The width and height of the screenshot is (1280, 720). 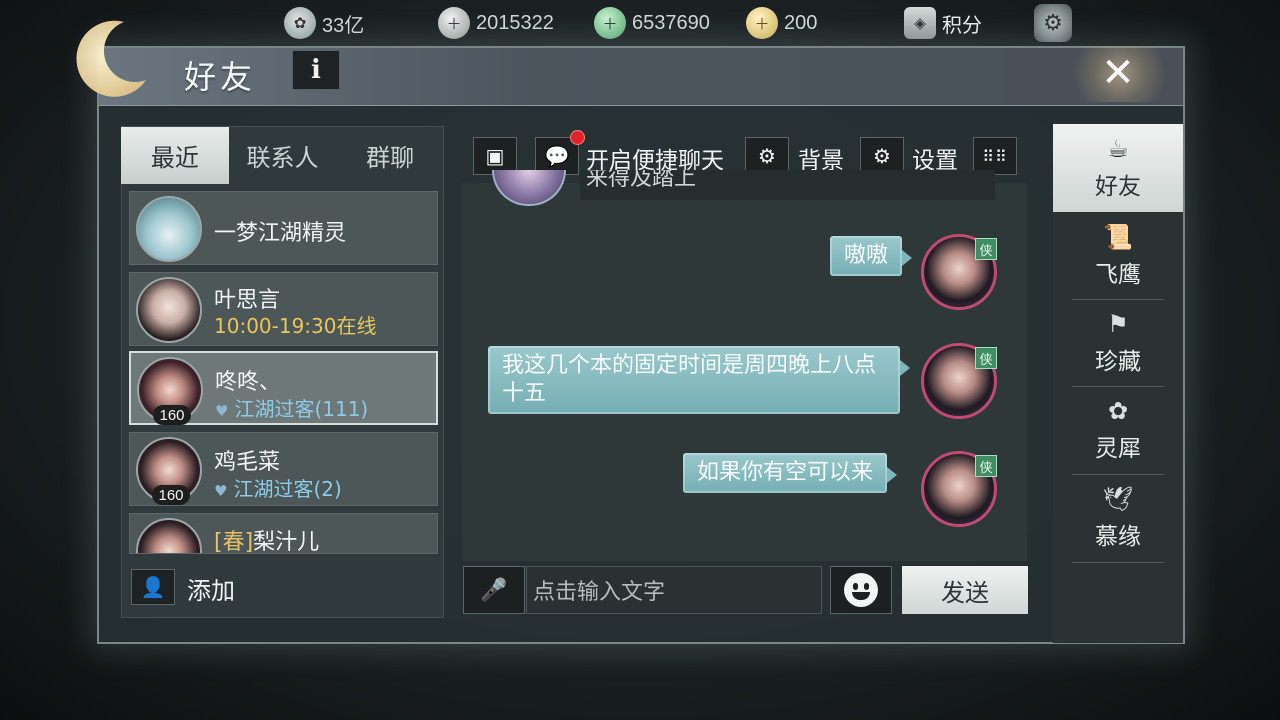 I want to click on nav-lingxi: ✿ 灵犀, so click(x=1118, y=430).